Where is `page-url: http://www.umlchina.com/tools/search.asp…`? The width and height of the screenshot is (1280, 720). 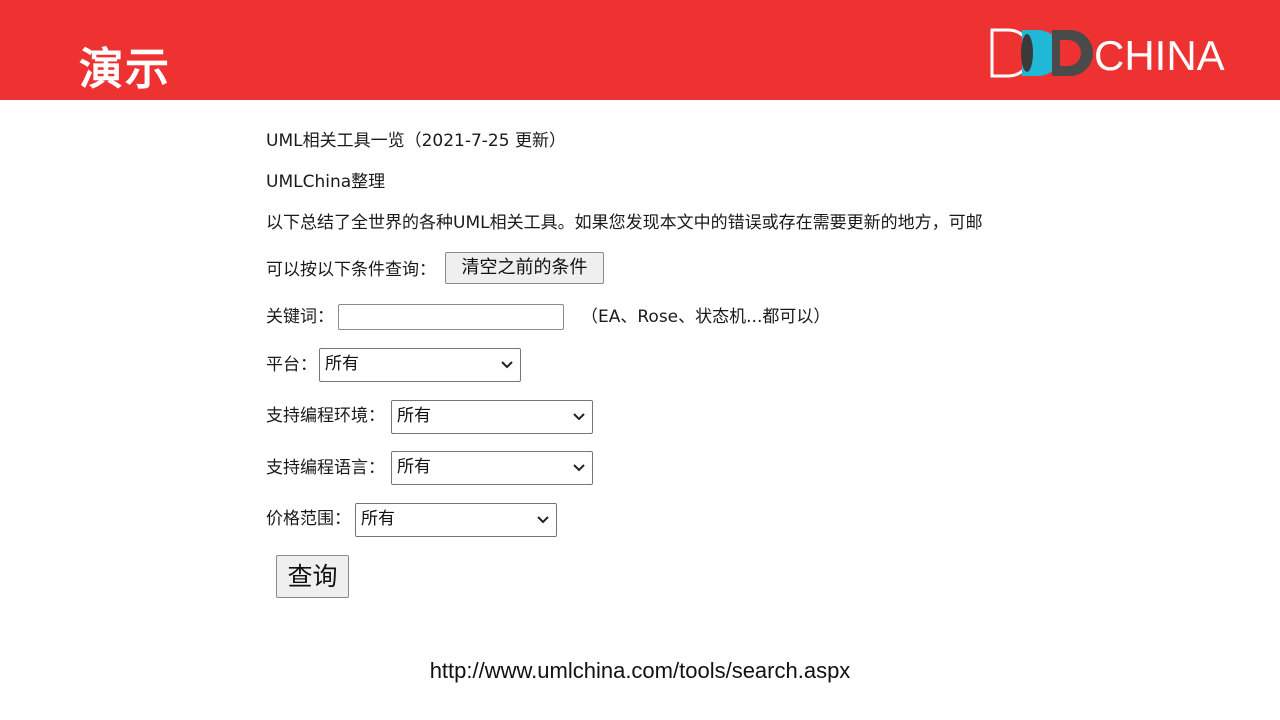 page-url: http://www.umlchina.com/tools/search.asp… is located at coordinates (640, 670).